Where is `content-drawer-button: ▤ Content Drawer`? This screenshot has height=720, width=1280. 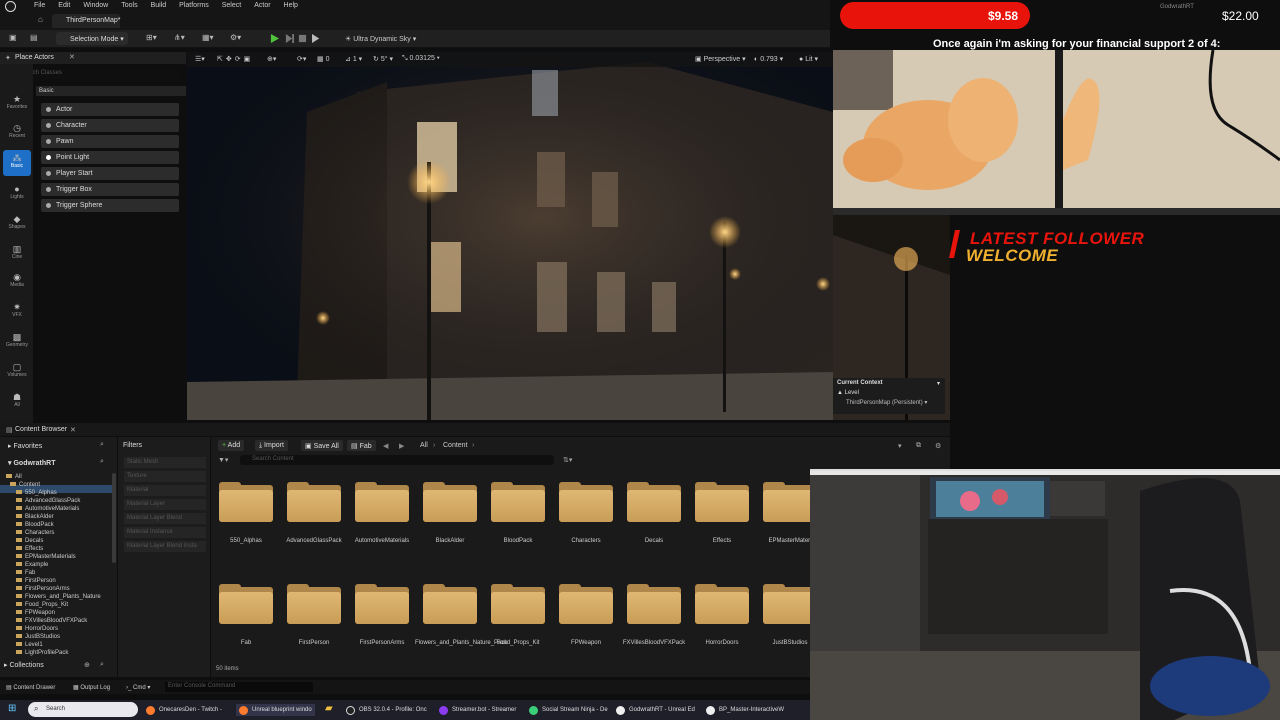
content-drawer-button: ▤ Content Drawer is located at coordinates (30, 687).